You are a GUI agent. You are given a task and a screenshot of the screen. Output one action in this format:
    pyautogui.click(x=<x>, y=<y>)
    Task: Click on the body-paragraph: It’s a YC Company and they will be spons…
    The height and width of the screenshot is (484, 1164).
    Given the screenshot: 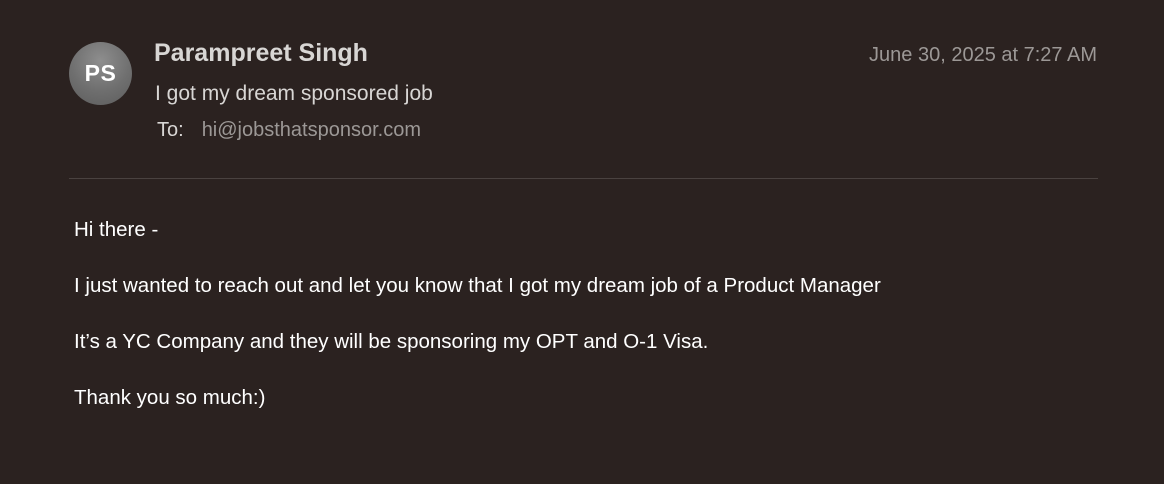 What is the action you would take?
    pyautogui.click(x=391, y=341)
    